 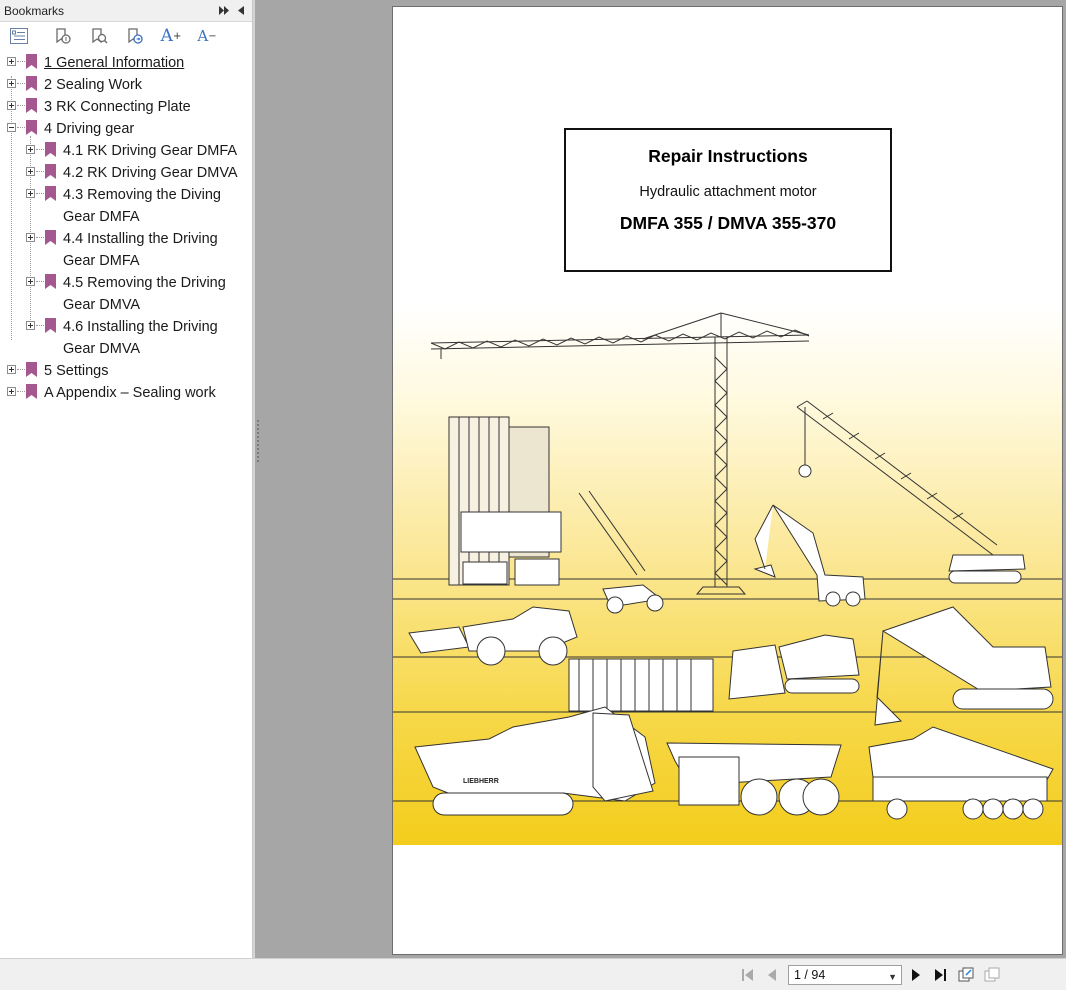 I want to click on bookmark-label: 4.1 RK Driving Gear DMFA, so click(x=150, y=151).